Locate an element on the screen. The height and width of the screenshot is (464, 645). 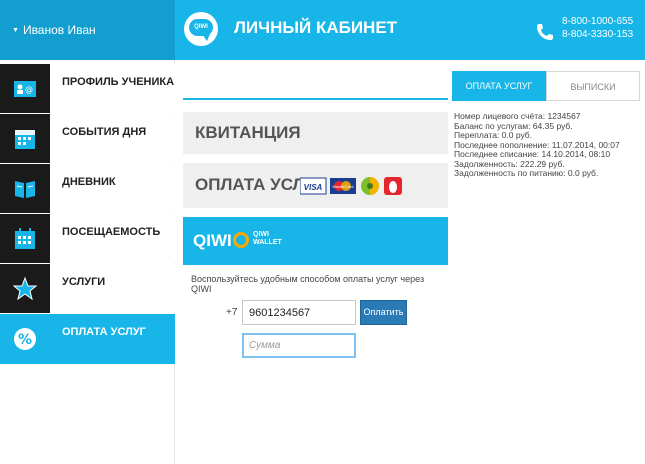
receipt-section: КВИТАНЦИЯ is located at coordinates (315, 133).